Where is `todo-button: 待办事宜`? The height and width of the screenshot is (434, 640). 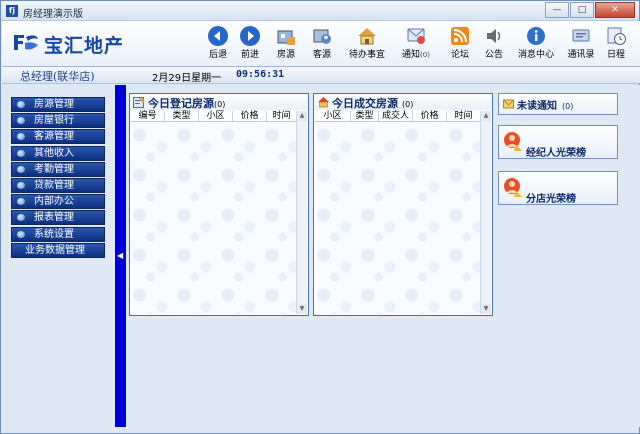
todo-button: 待办事宜 is located at coordinates (367, 44).